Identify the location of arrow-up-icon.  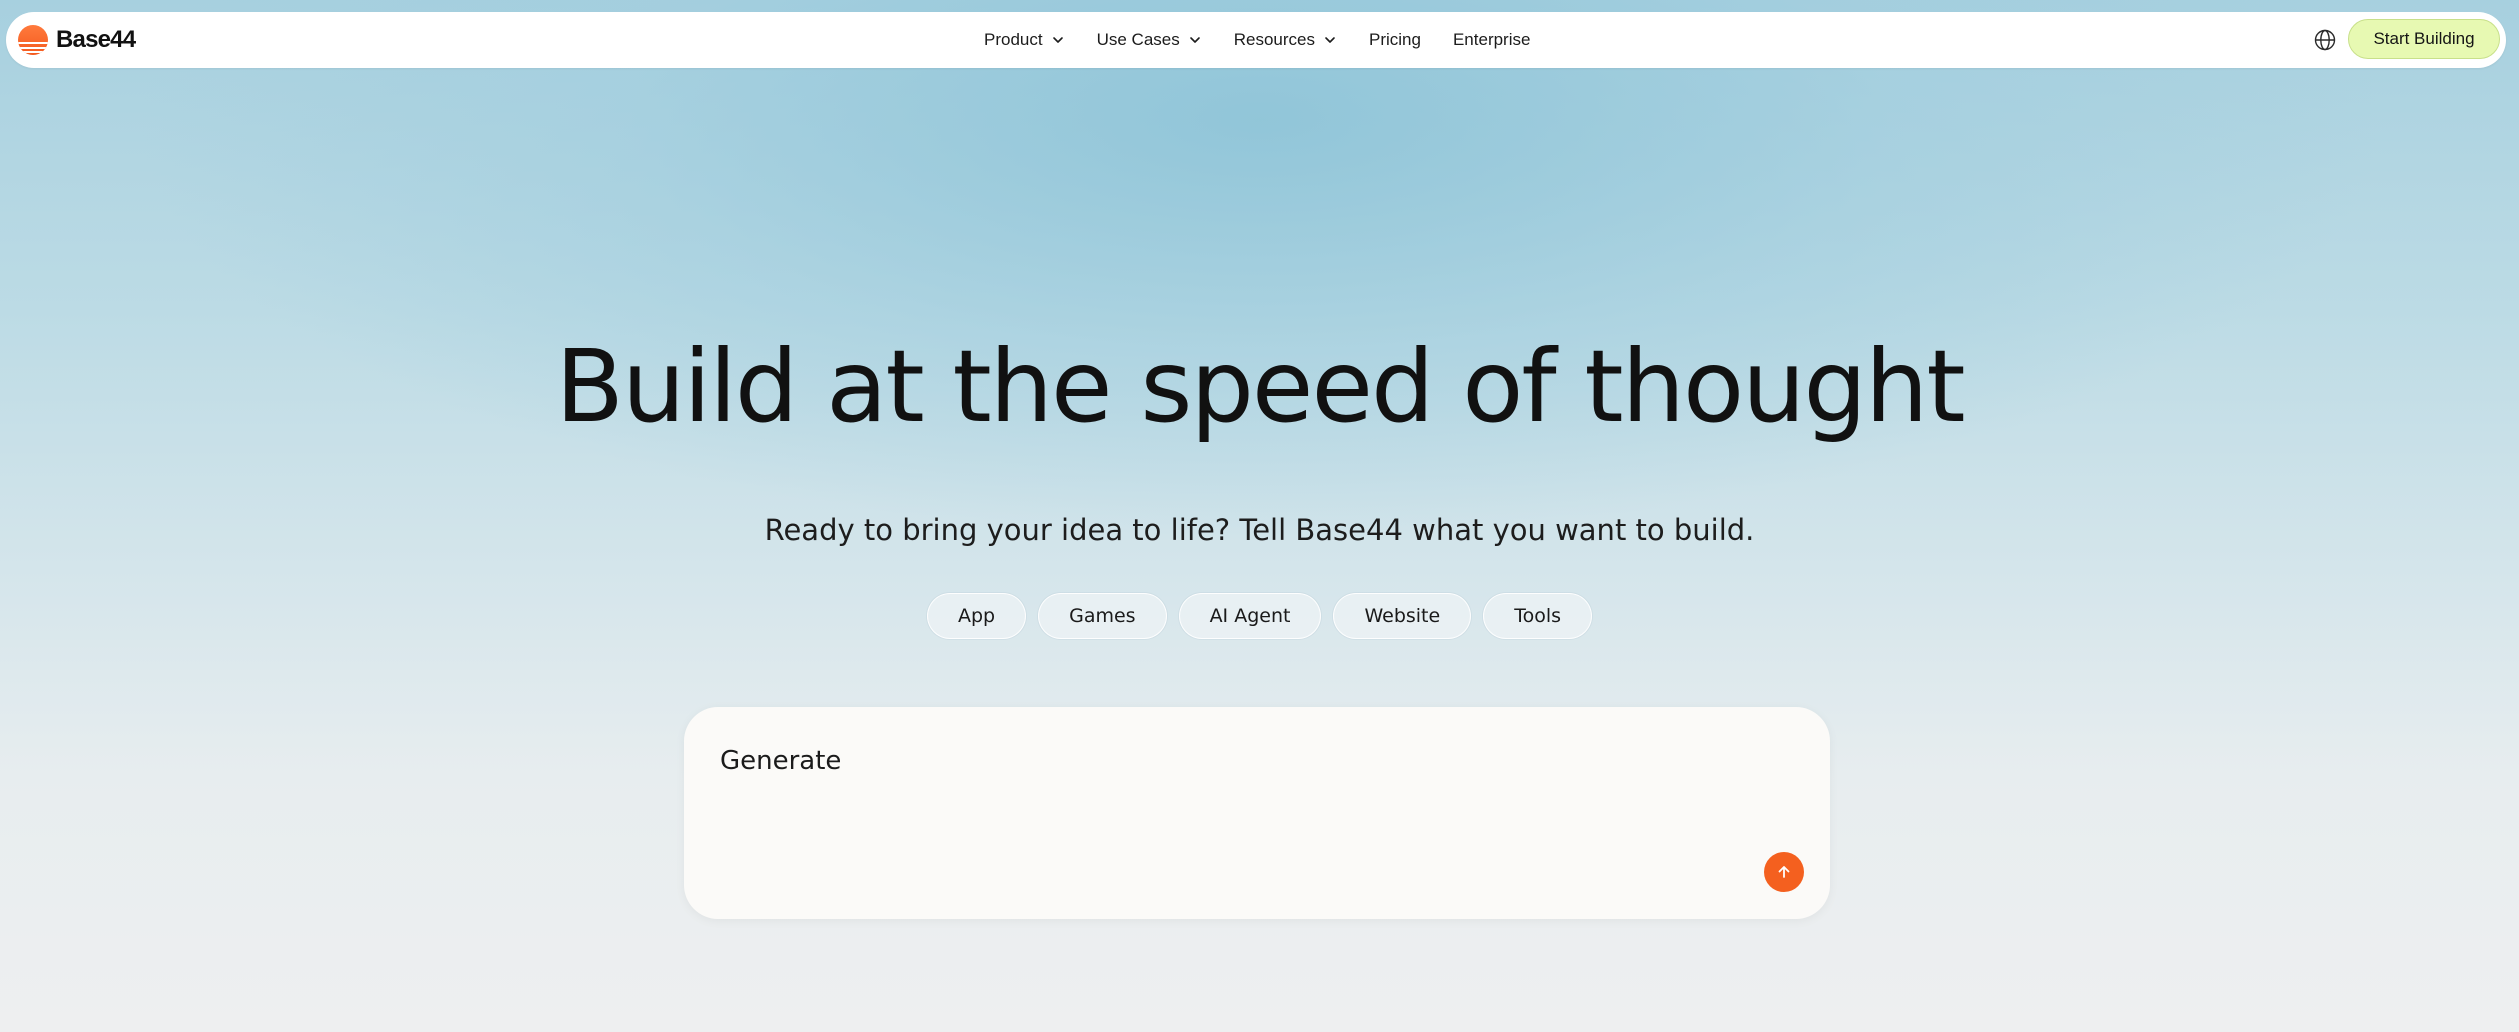
(1784, 872).